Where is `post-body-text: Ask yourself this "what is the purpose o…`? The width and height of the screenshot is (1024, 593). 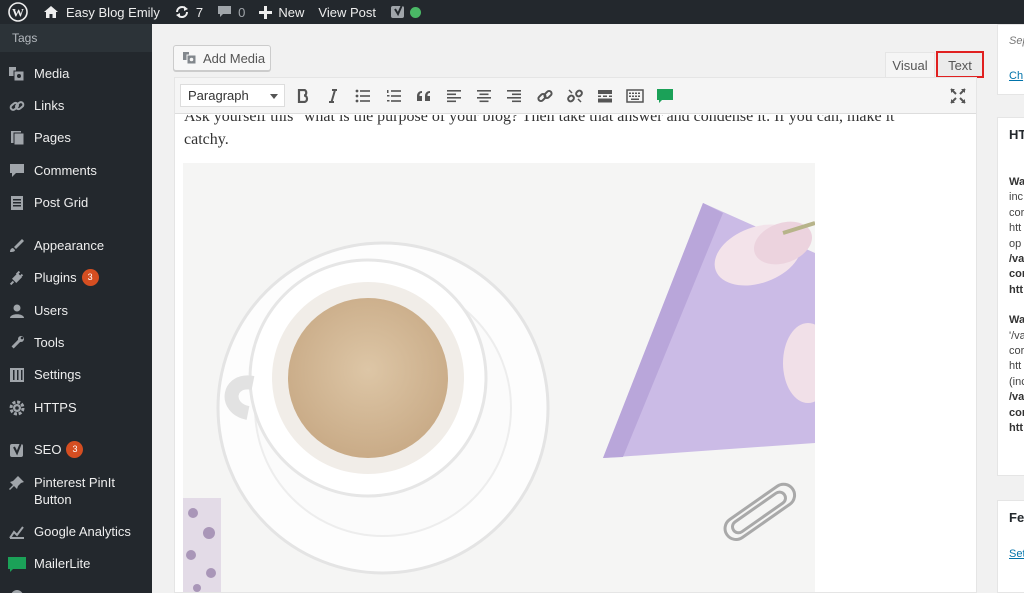 post-body-text: Ask yourself this "what is the purpose o… is located at coordinates (564, 133).